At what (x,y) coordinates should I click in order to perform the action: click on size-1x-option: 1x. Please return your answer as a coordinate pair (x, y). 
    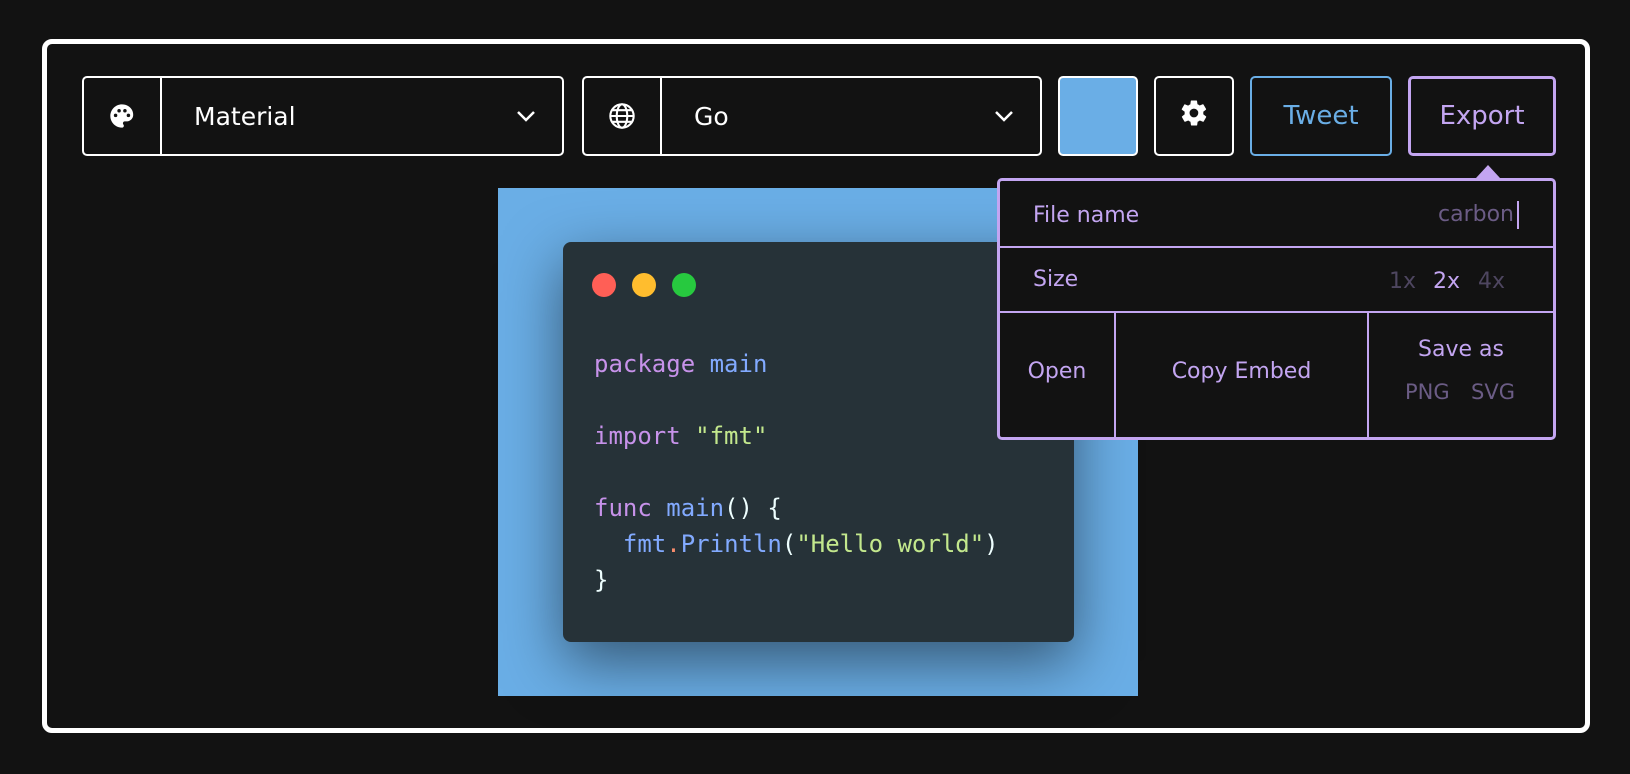
    Looking at the image, I should click on (1402, 281).